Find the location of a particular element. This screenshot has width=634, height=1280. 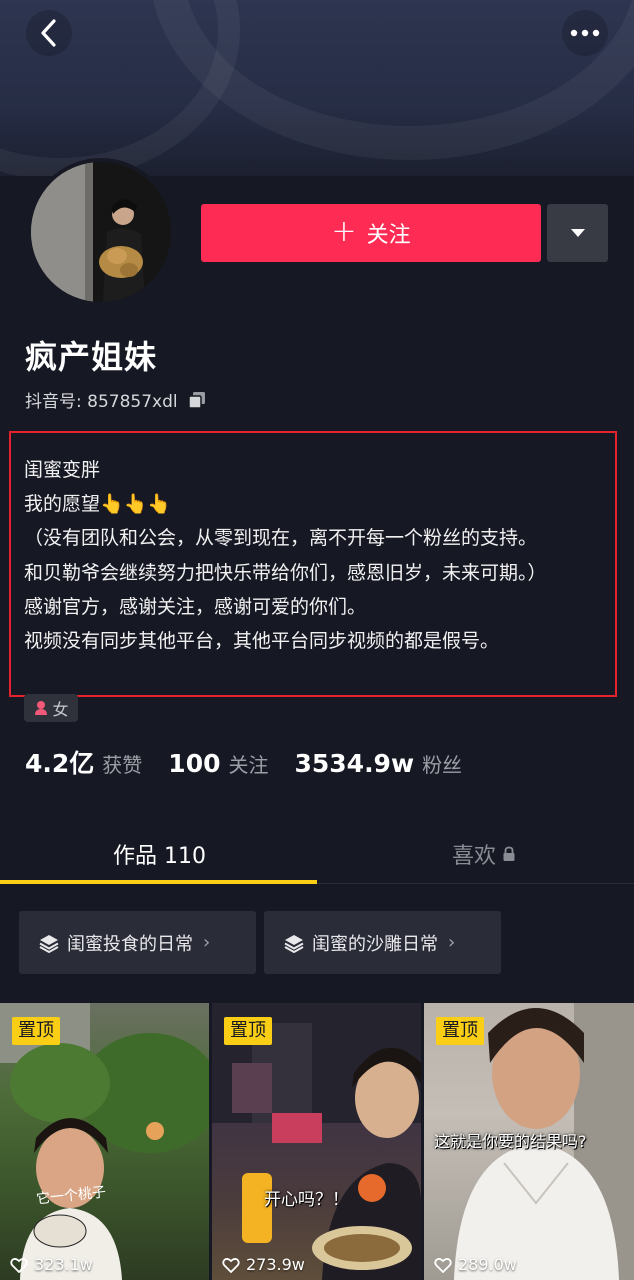

tab-likes: 喜欢 is located at coordinates (484, 854).